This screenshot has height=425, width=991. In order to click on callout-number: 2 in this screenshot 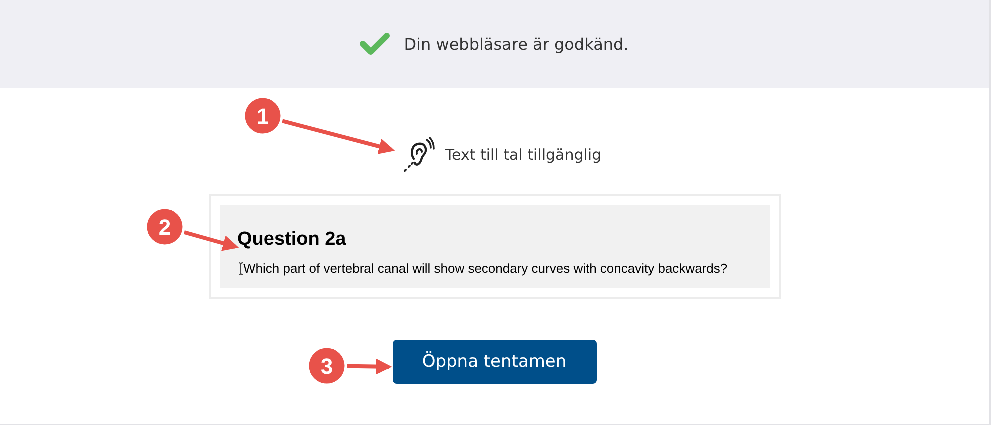, I will do `click(165, 227)`.